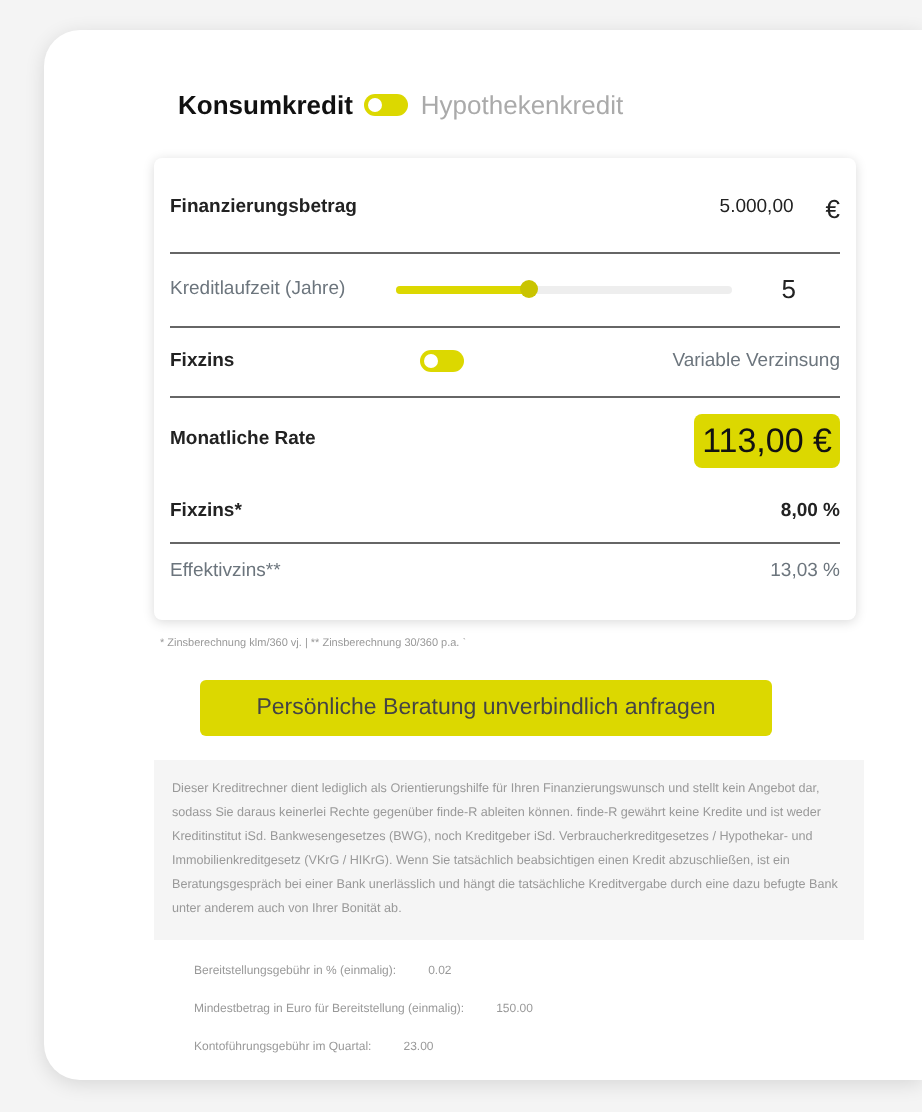 The image size is (922, 1112). Describe the element at coordinates (756, 361) in the screenshot. I see `rate-type-option: Variable Verzinsung` at that location.